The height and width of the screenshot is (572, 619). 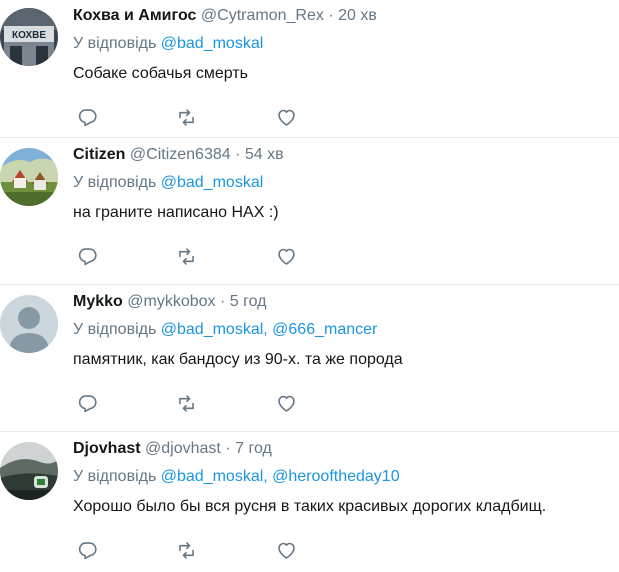 I want to click on user-handle: @djovhast, so click(x=183, y=448).